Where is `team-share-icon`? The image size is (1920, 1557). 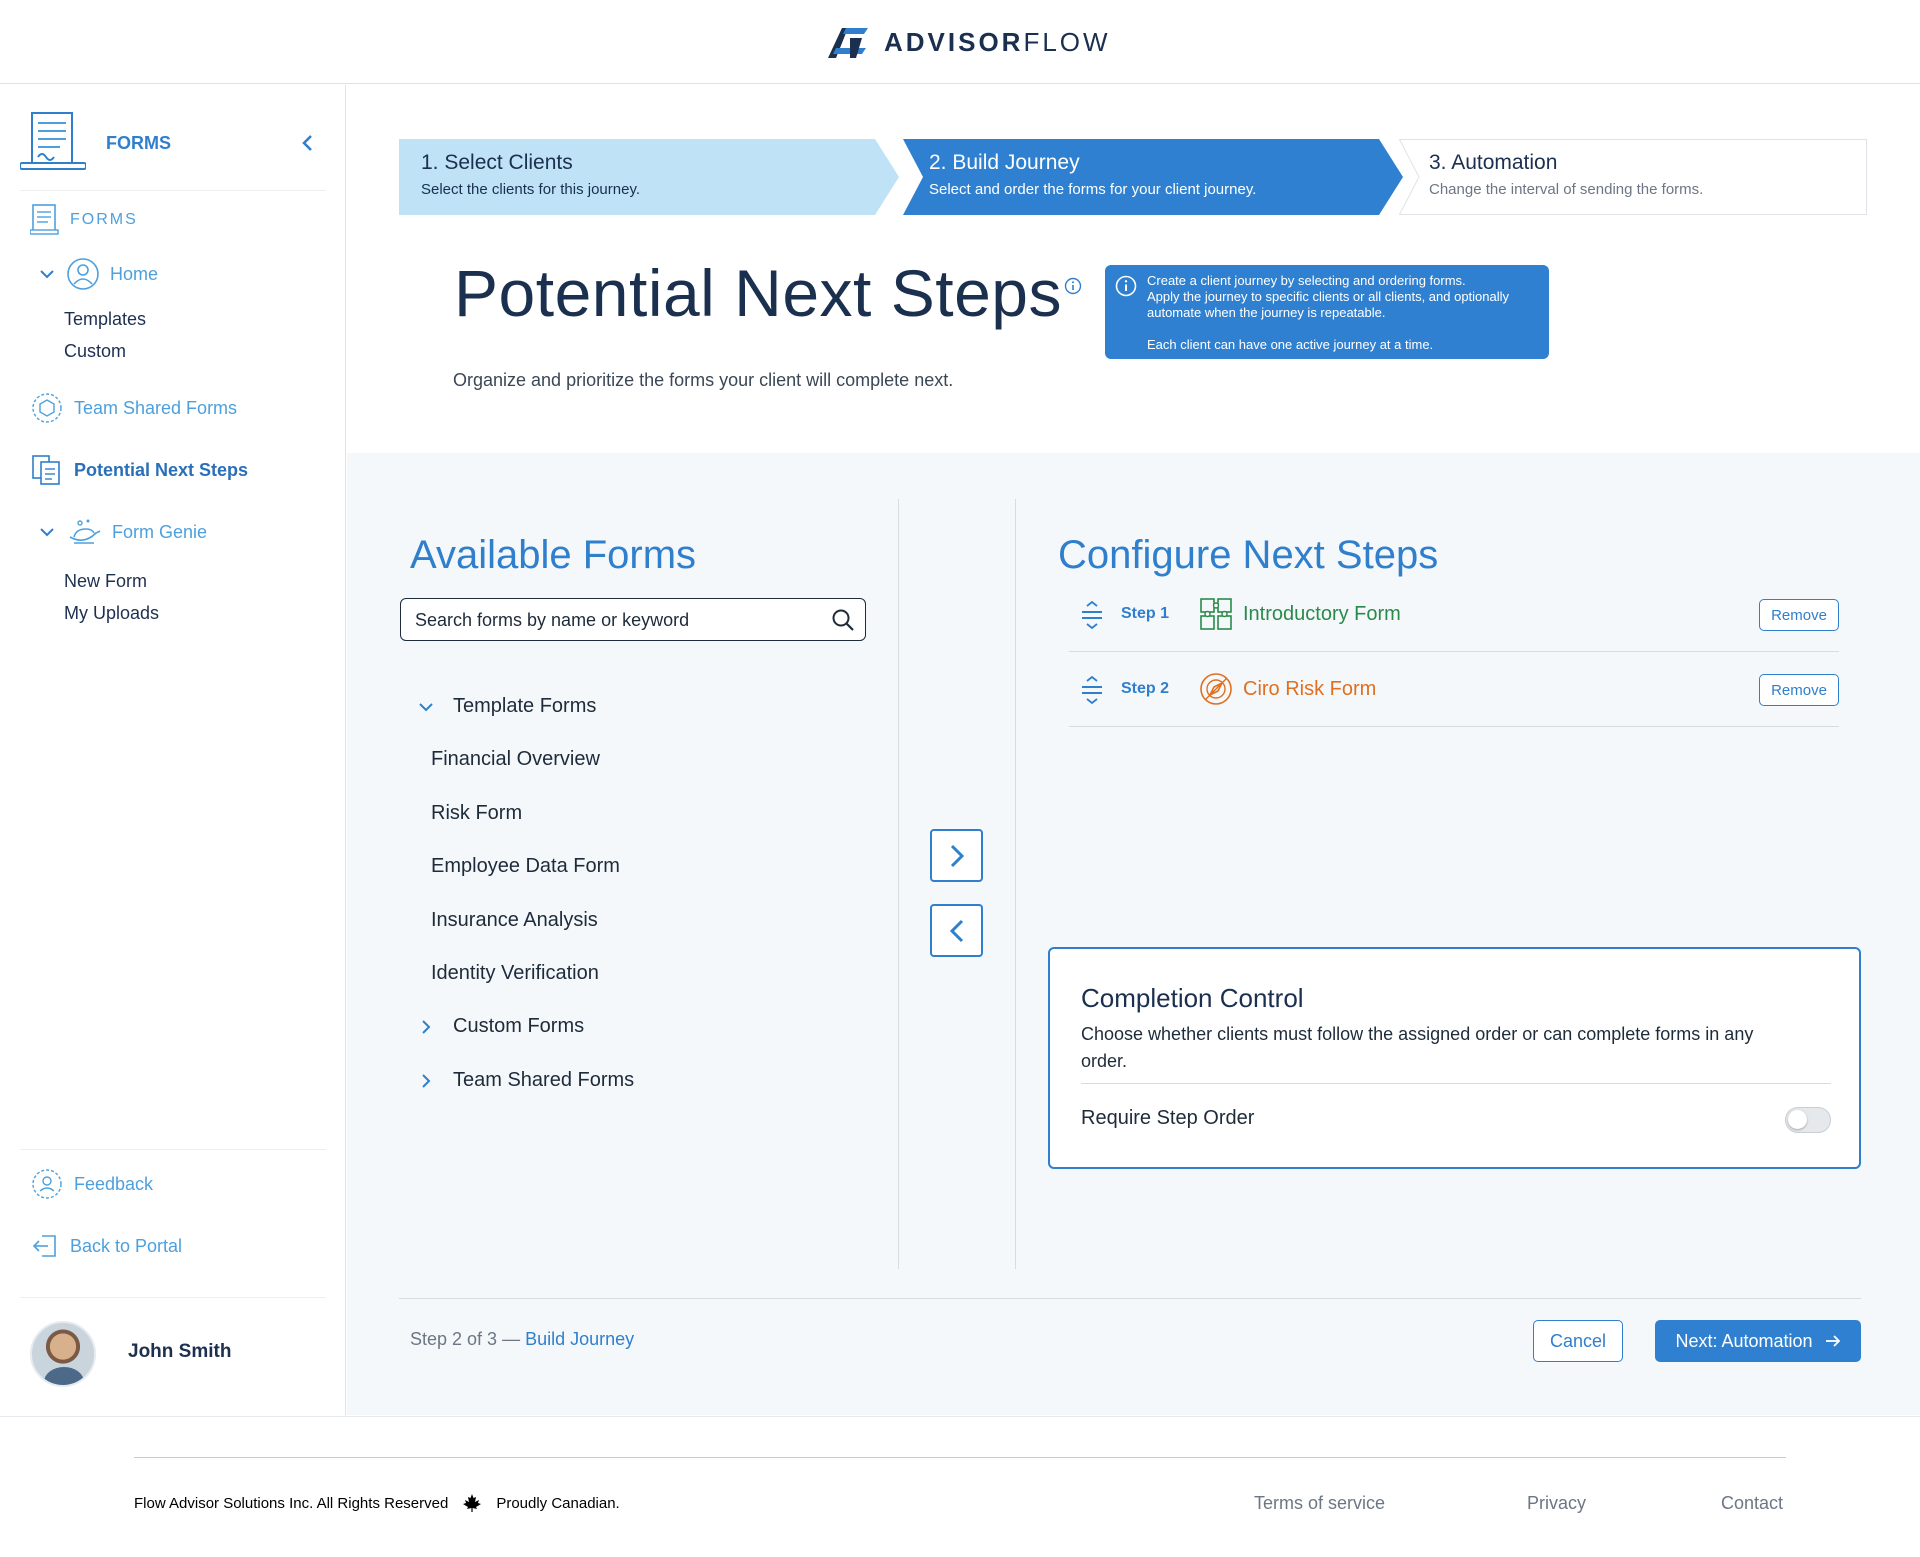 team-share-icon is located at coordinates (47, 408).